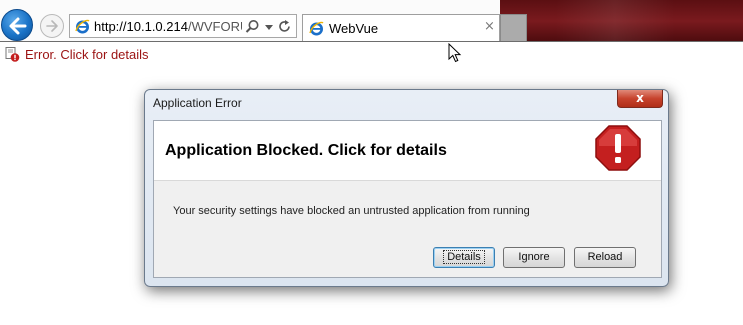 This screenshot has height=325, width=743. Describe the element at coordinates (141, 26) in the screenshot. I see `address-host: http://10.1.0.214` at that location.